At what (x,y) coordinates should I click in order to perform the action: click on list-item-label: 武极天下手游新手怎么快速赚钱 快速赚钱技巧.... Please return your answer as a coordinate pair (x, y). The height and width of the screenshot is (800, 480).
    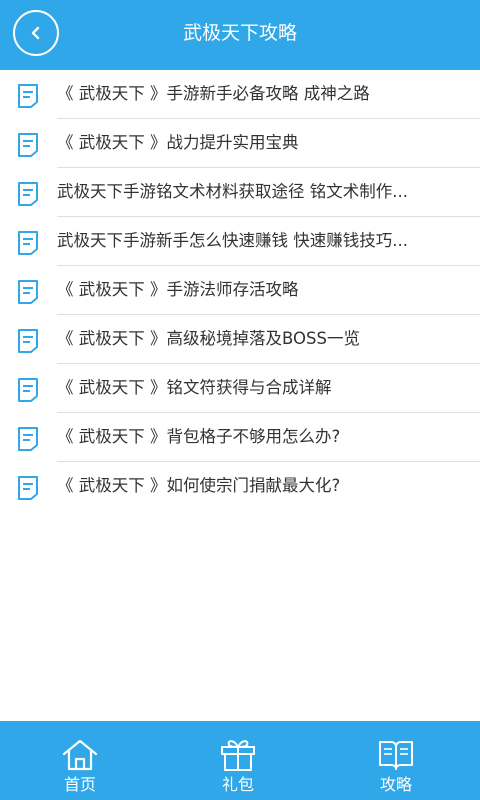
    Looking at the image, I should click on (232, 240).